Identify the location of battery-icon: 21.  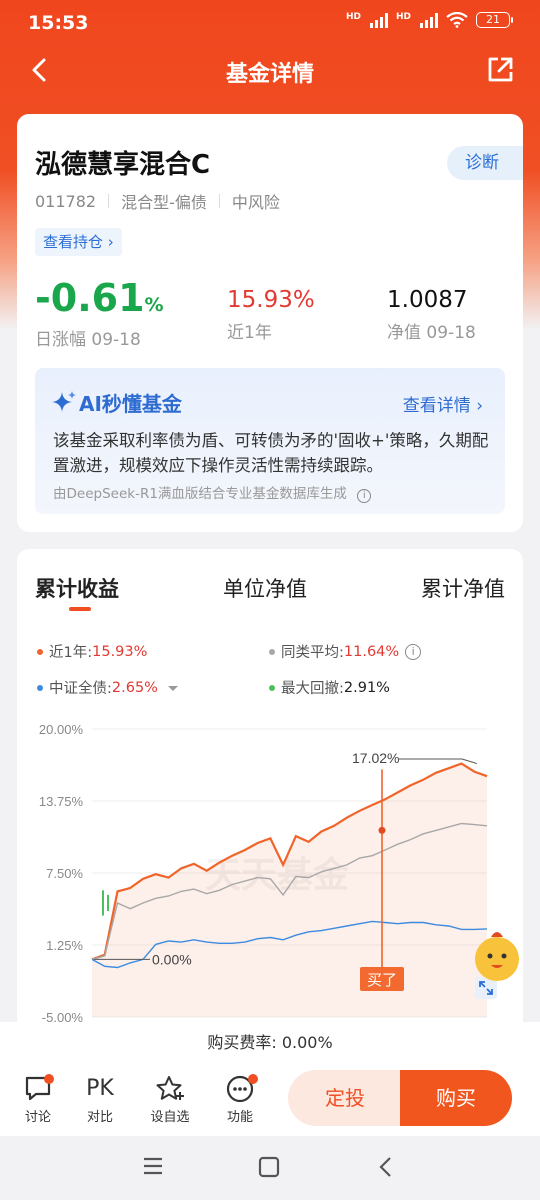
(494, 20).